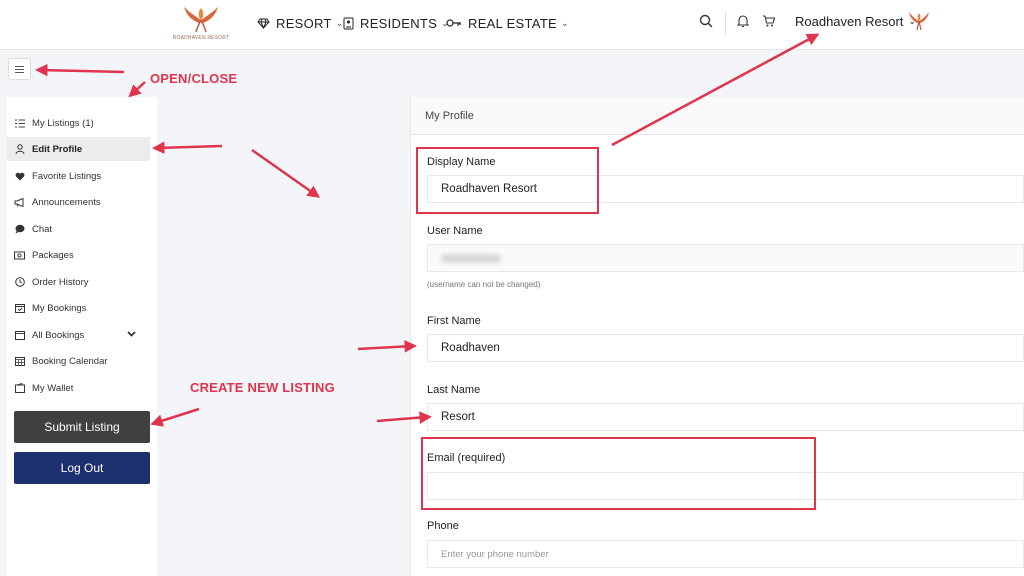  Describe the element at coordinates (262, 387) in the screenshot. I see `annotation-create-listing: CREATE NEW LISTING` at that location.